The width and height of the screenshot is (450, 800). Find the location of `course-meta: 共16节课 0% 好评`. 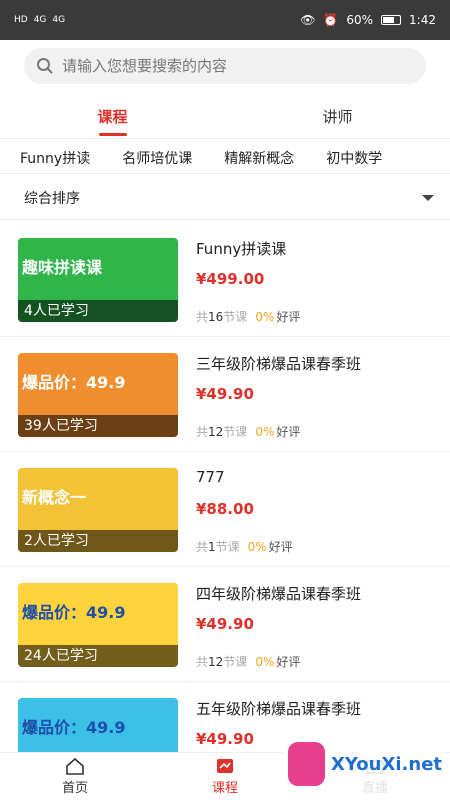

course-meta: 共16节课 0% 好评 is located at coordinates (248, 316).